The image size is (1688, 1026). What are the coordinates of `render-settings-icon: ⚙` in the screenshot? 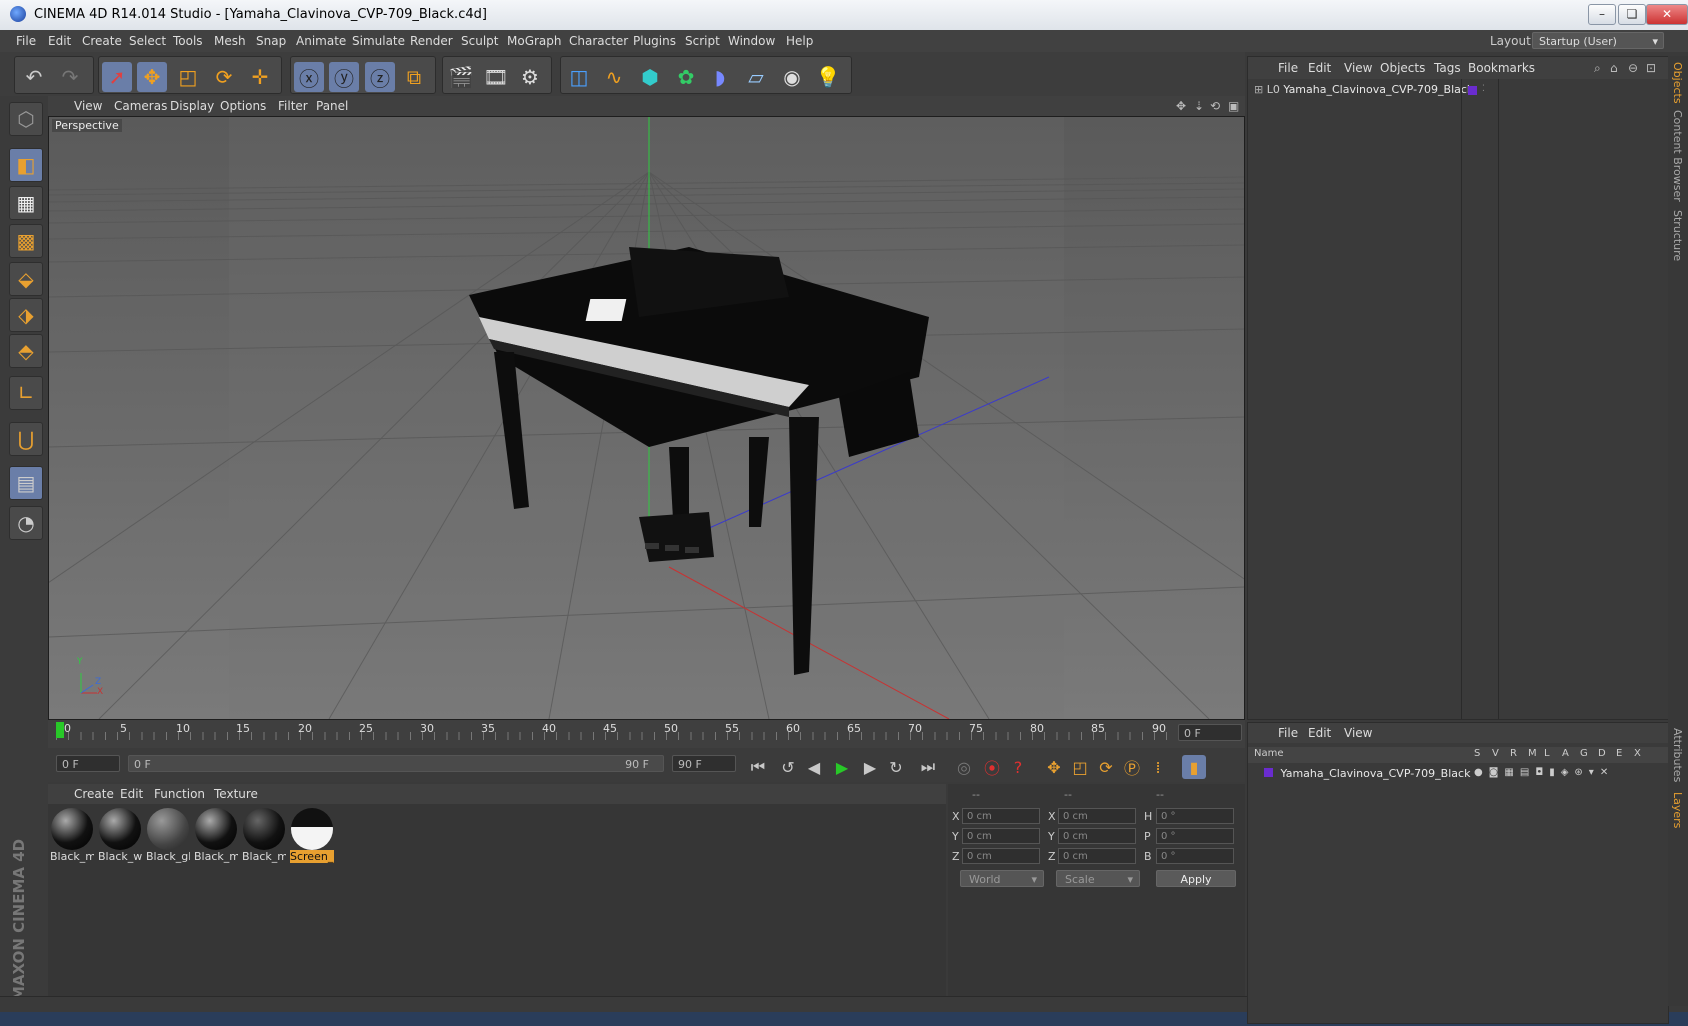 It's located at (530, 77).